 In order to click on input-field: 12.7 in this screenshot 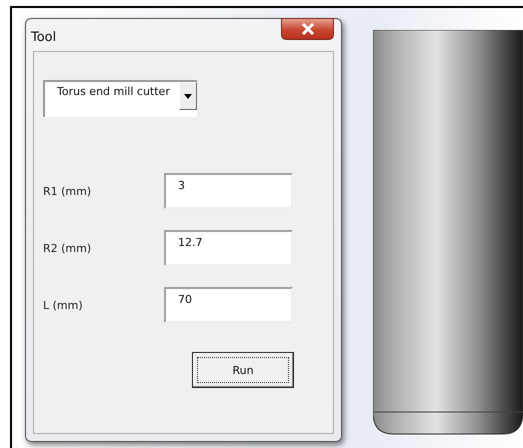, I will do `click(228, 248)`.